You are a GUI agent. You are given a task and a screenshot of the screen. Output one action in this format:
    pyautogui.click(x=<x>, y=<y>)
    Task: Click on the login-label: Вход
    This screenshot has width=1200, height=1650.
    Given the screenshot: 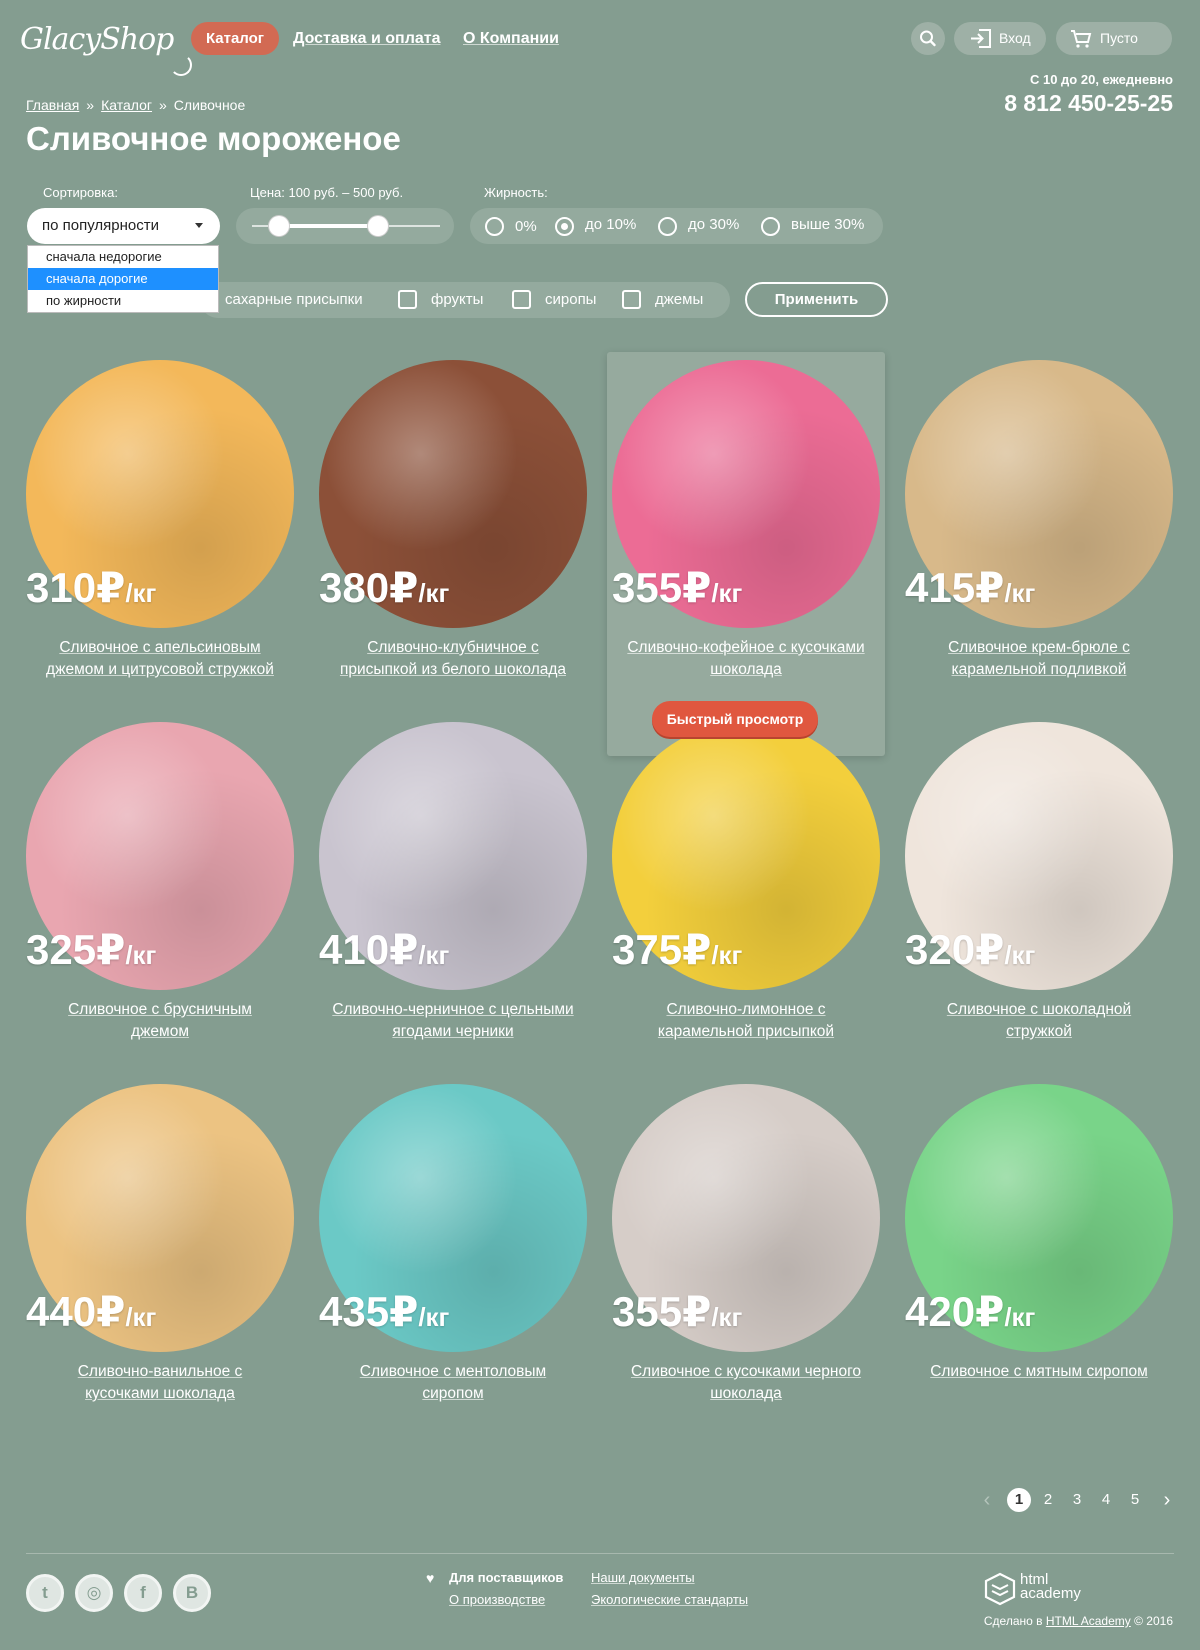 What is the action you would take?
    pyautogui.click(x=1015, y=38)
    